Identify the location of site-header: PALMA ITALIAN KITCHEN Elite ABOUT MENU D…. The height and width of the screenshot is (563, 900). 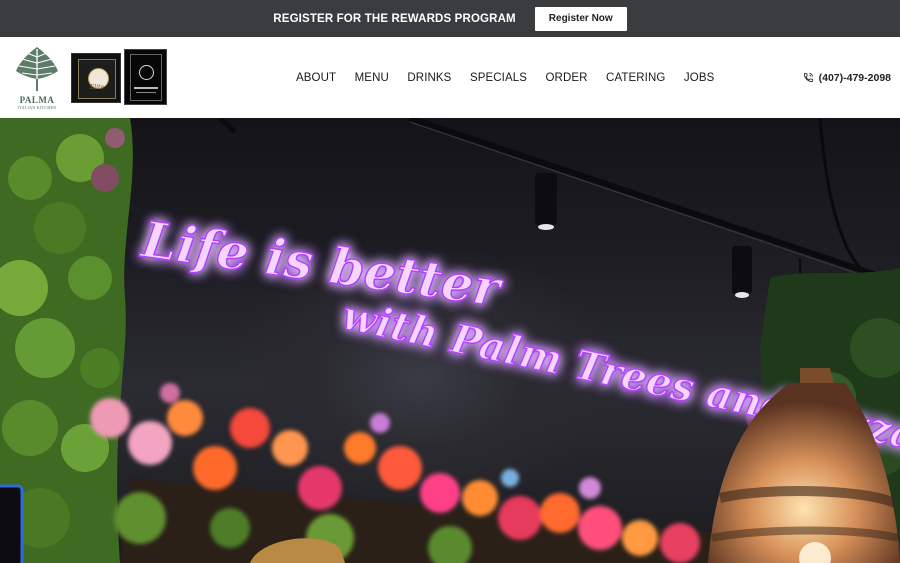
(450, 77).